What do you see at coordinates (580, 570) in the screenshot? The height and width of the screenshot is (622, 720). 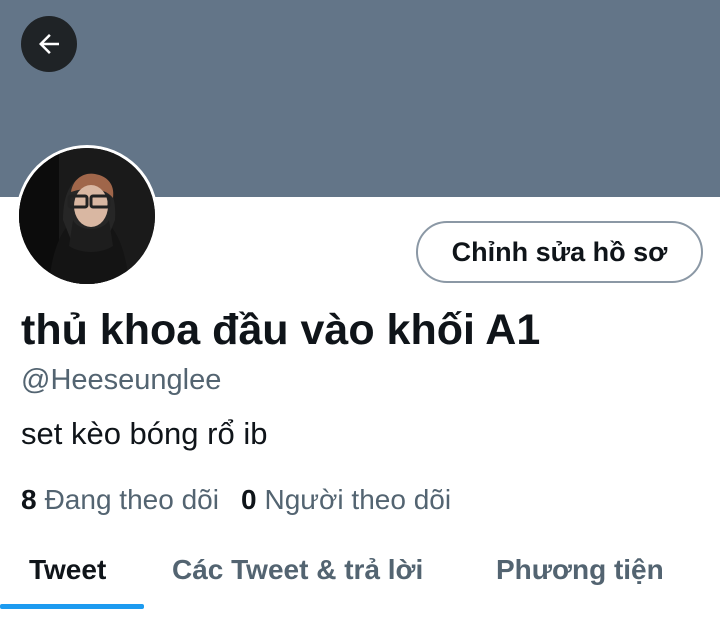 I see `tab-media: Phương tiện` at bounding box center [580, 570].